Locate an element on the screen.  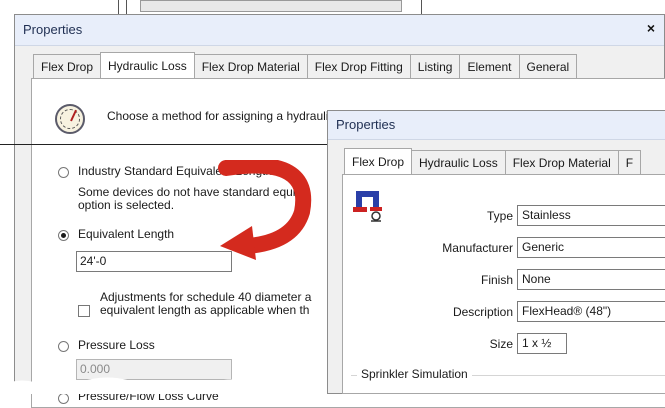
equivalent-length-input: 24'-0 is located at coordinates (154, 261).